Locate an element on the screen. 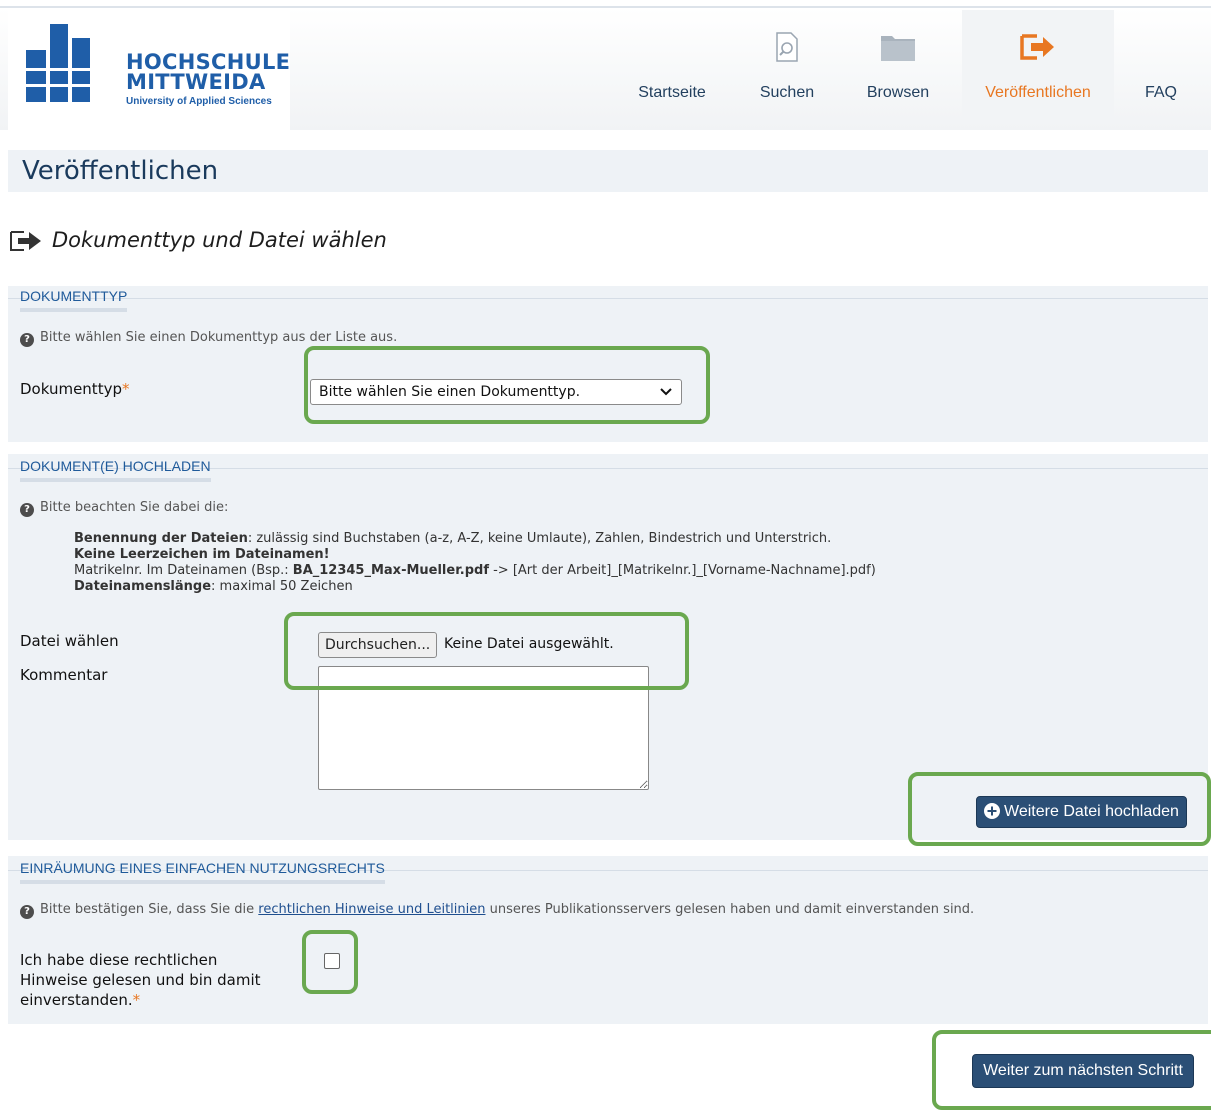 This screenshot has height=1110, width=1211. nav-browsen-label: Browsen is located at coordinates (898, 92).